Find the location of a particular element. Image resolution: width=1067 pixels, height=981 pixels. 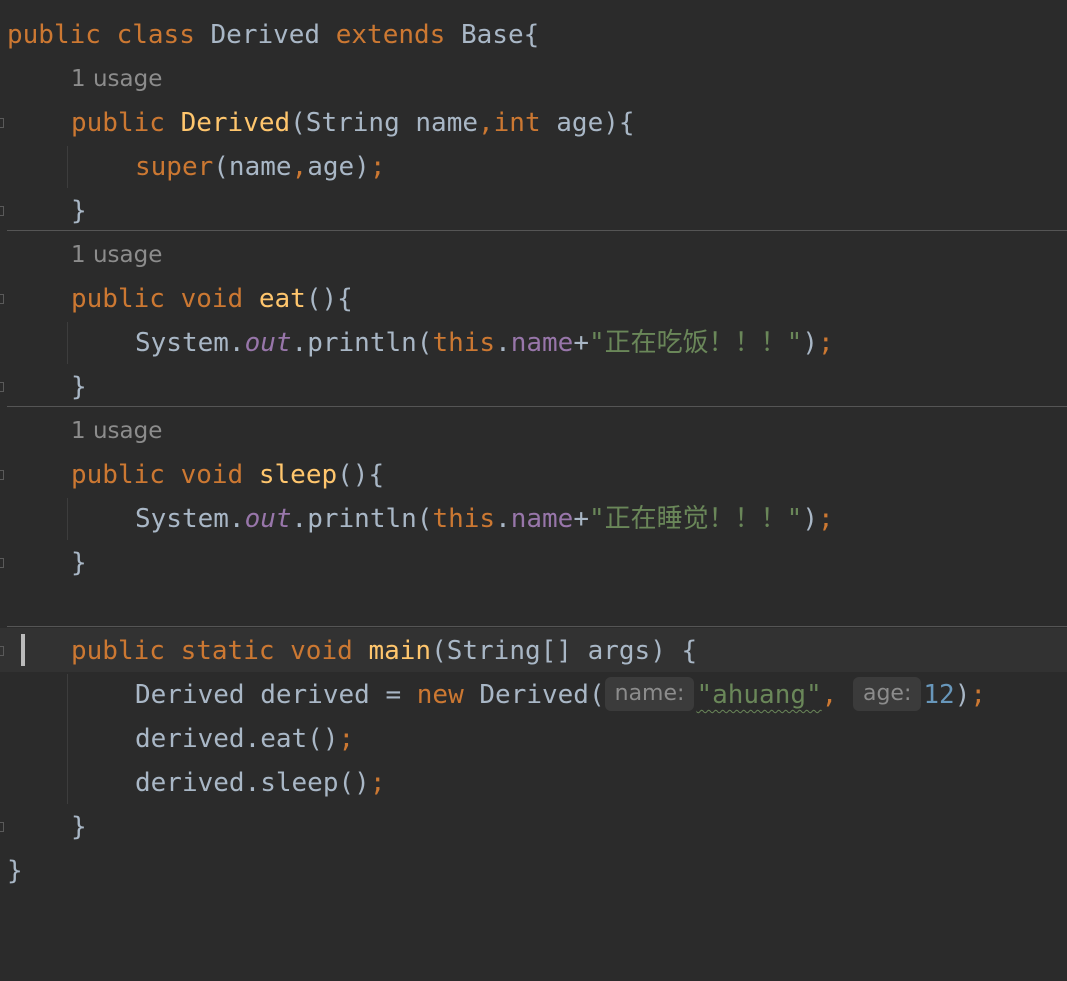

code-token: Derived( is located at coordinates (534, 695).